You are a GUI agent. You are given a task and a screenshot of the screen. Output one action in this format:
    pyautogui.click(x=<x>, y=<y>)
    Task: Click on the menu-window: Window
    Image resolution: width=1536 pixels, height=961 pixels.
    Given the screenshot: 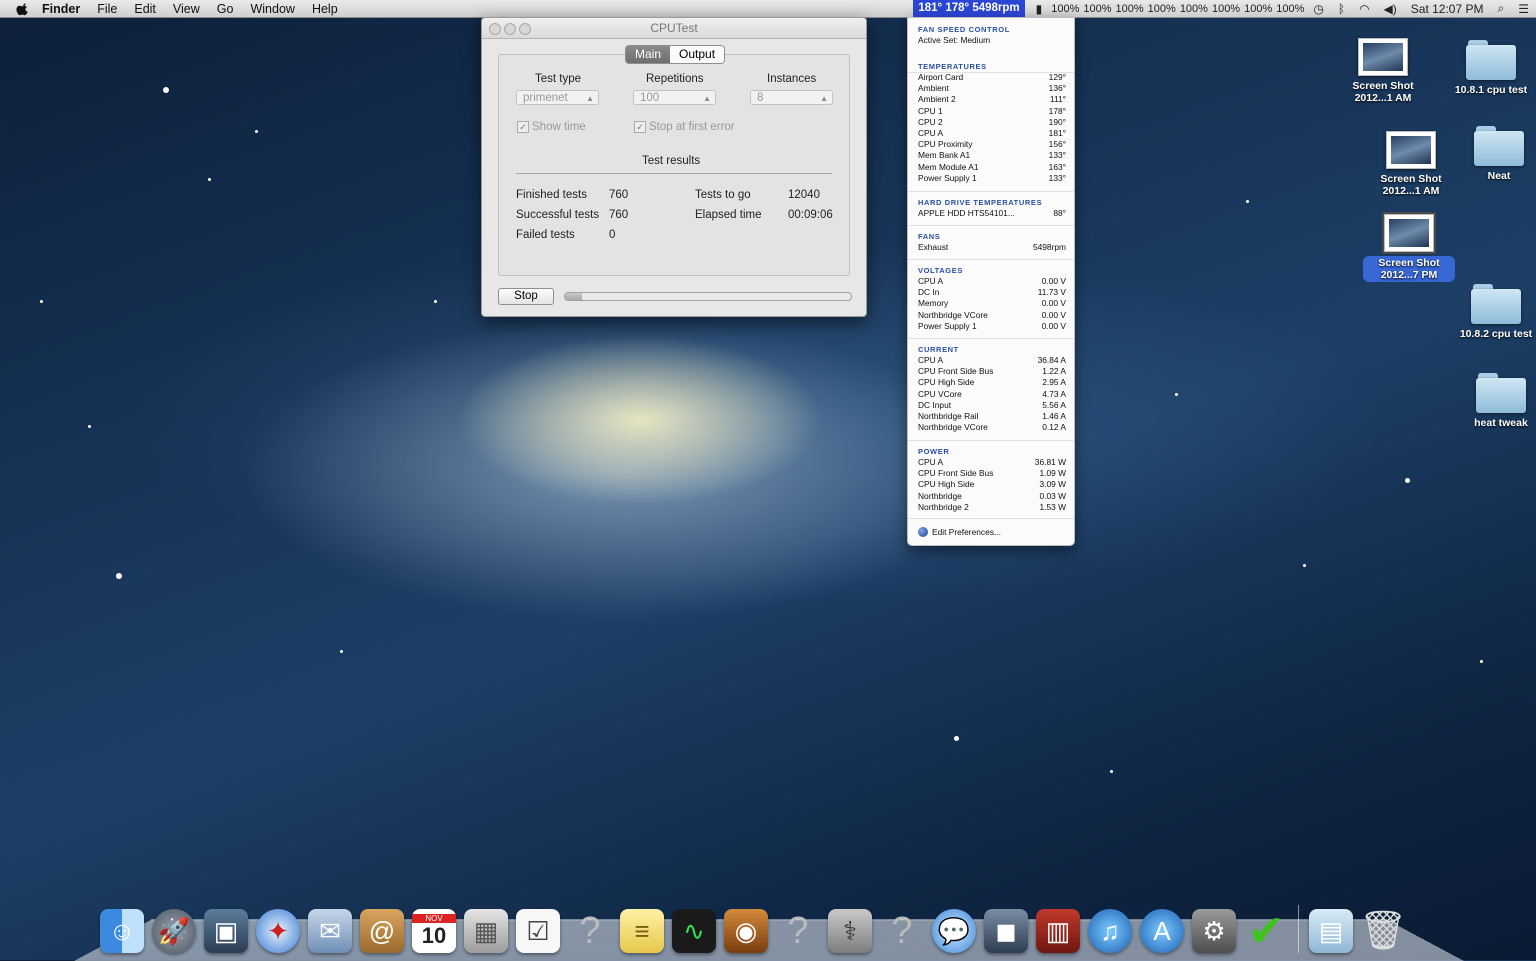 What is the action you would take?
    pyautogui.click(x=272, y=9)
    